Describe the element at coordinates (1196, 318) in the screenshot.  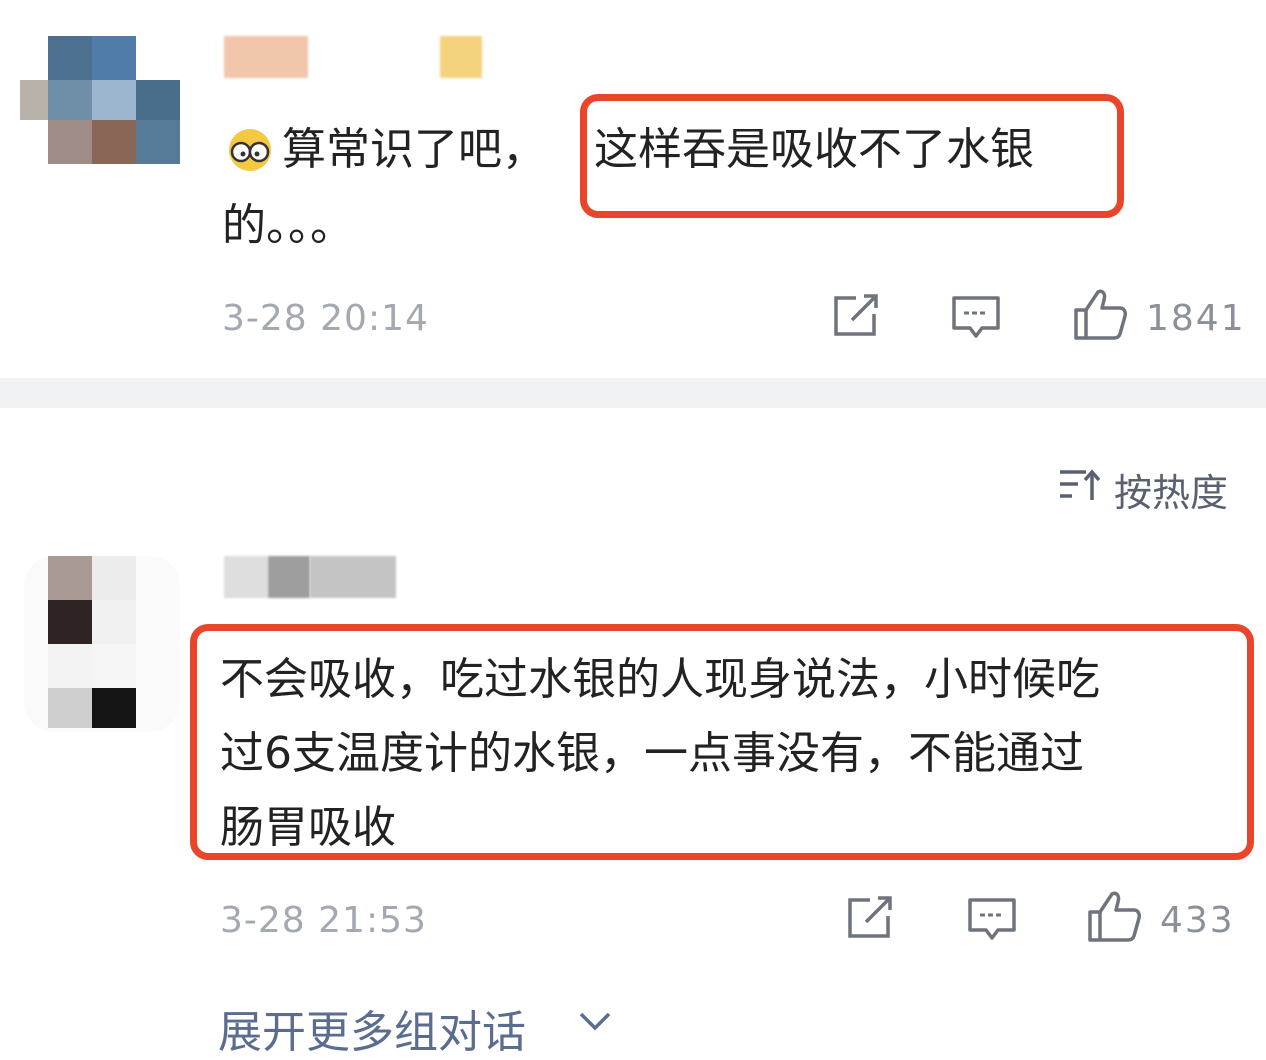
I see `like-count: 1841` at that location.